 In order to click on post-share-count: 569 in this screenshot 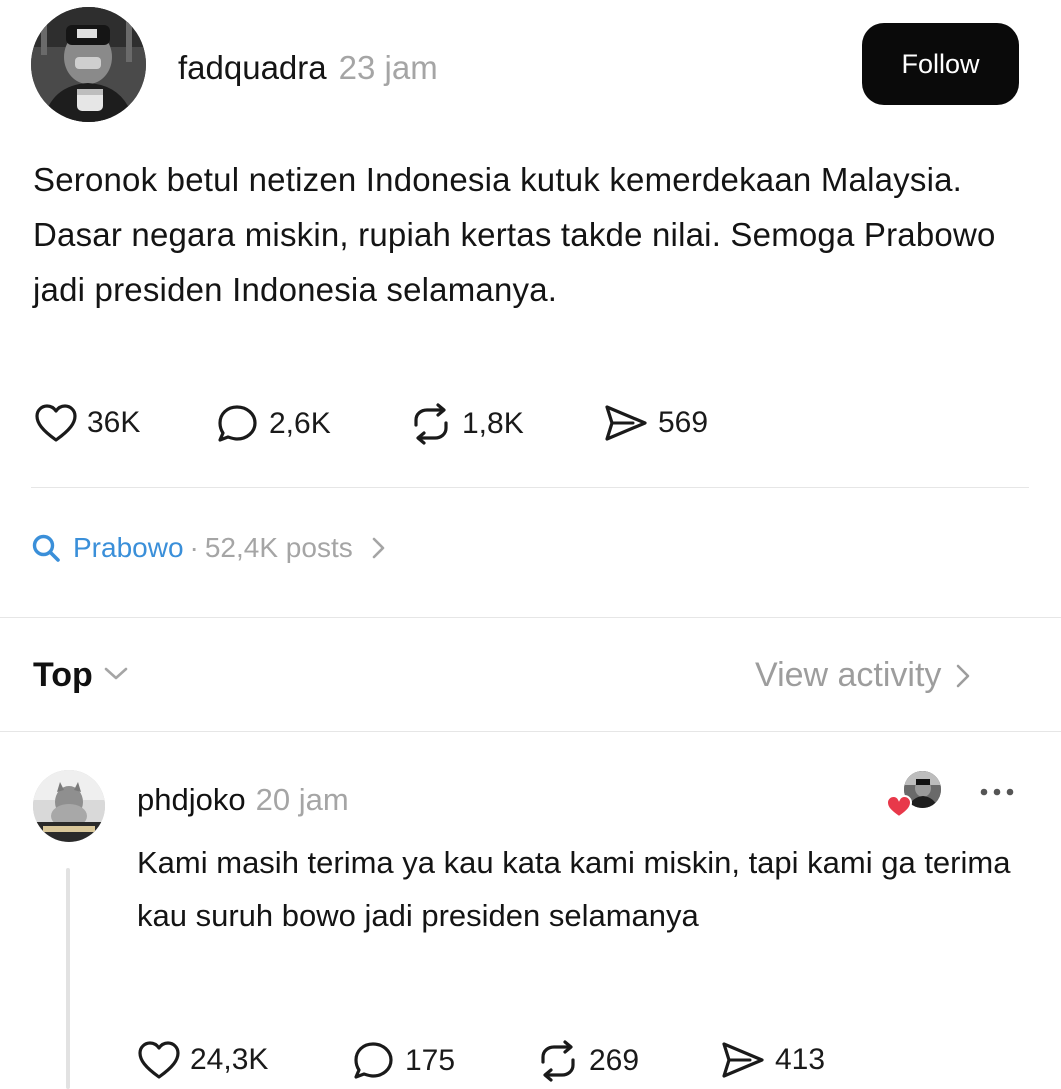, I will do `click(683, 422)`.